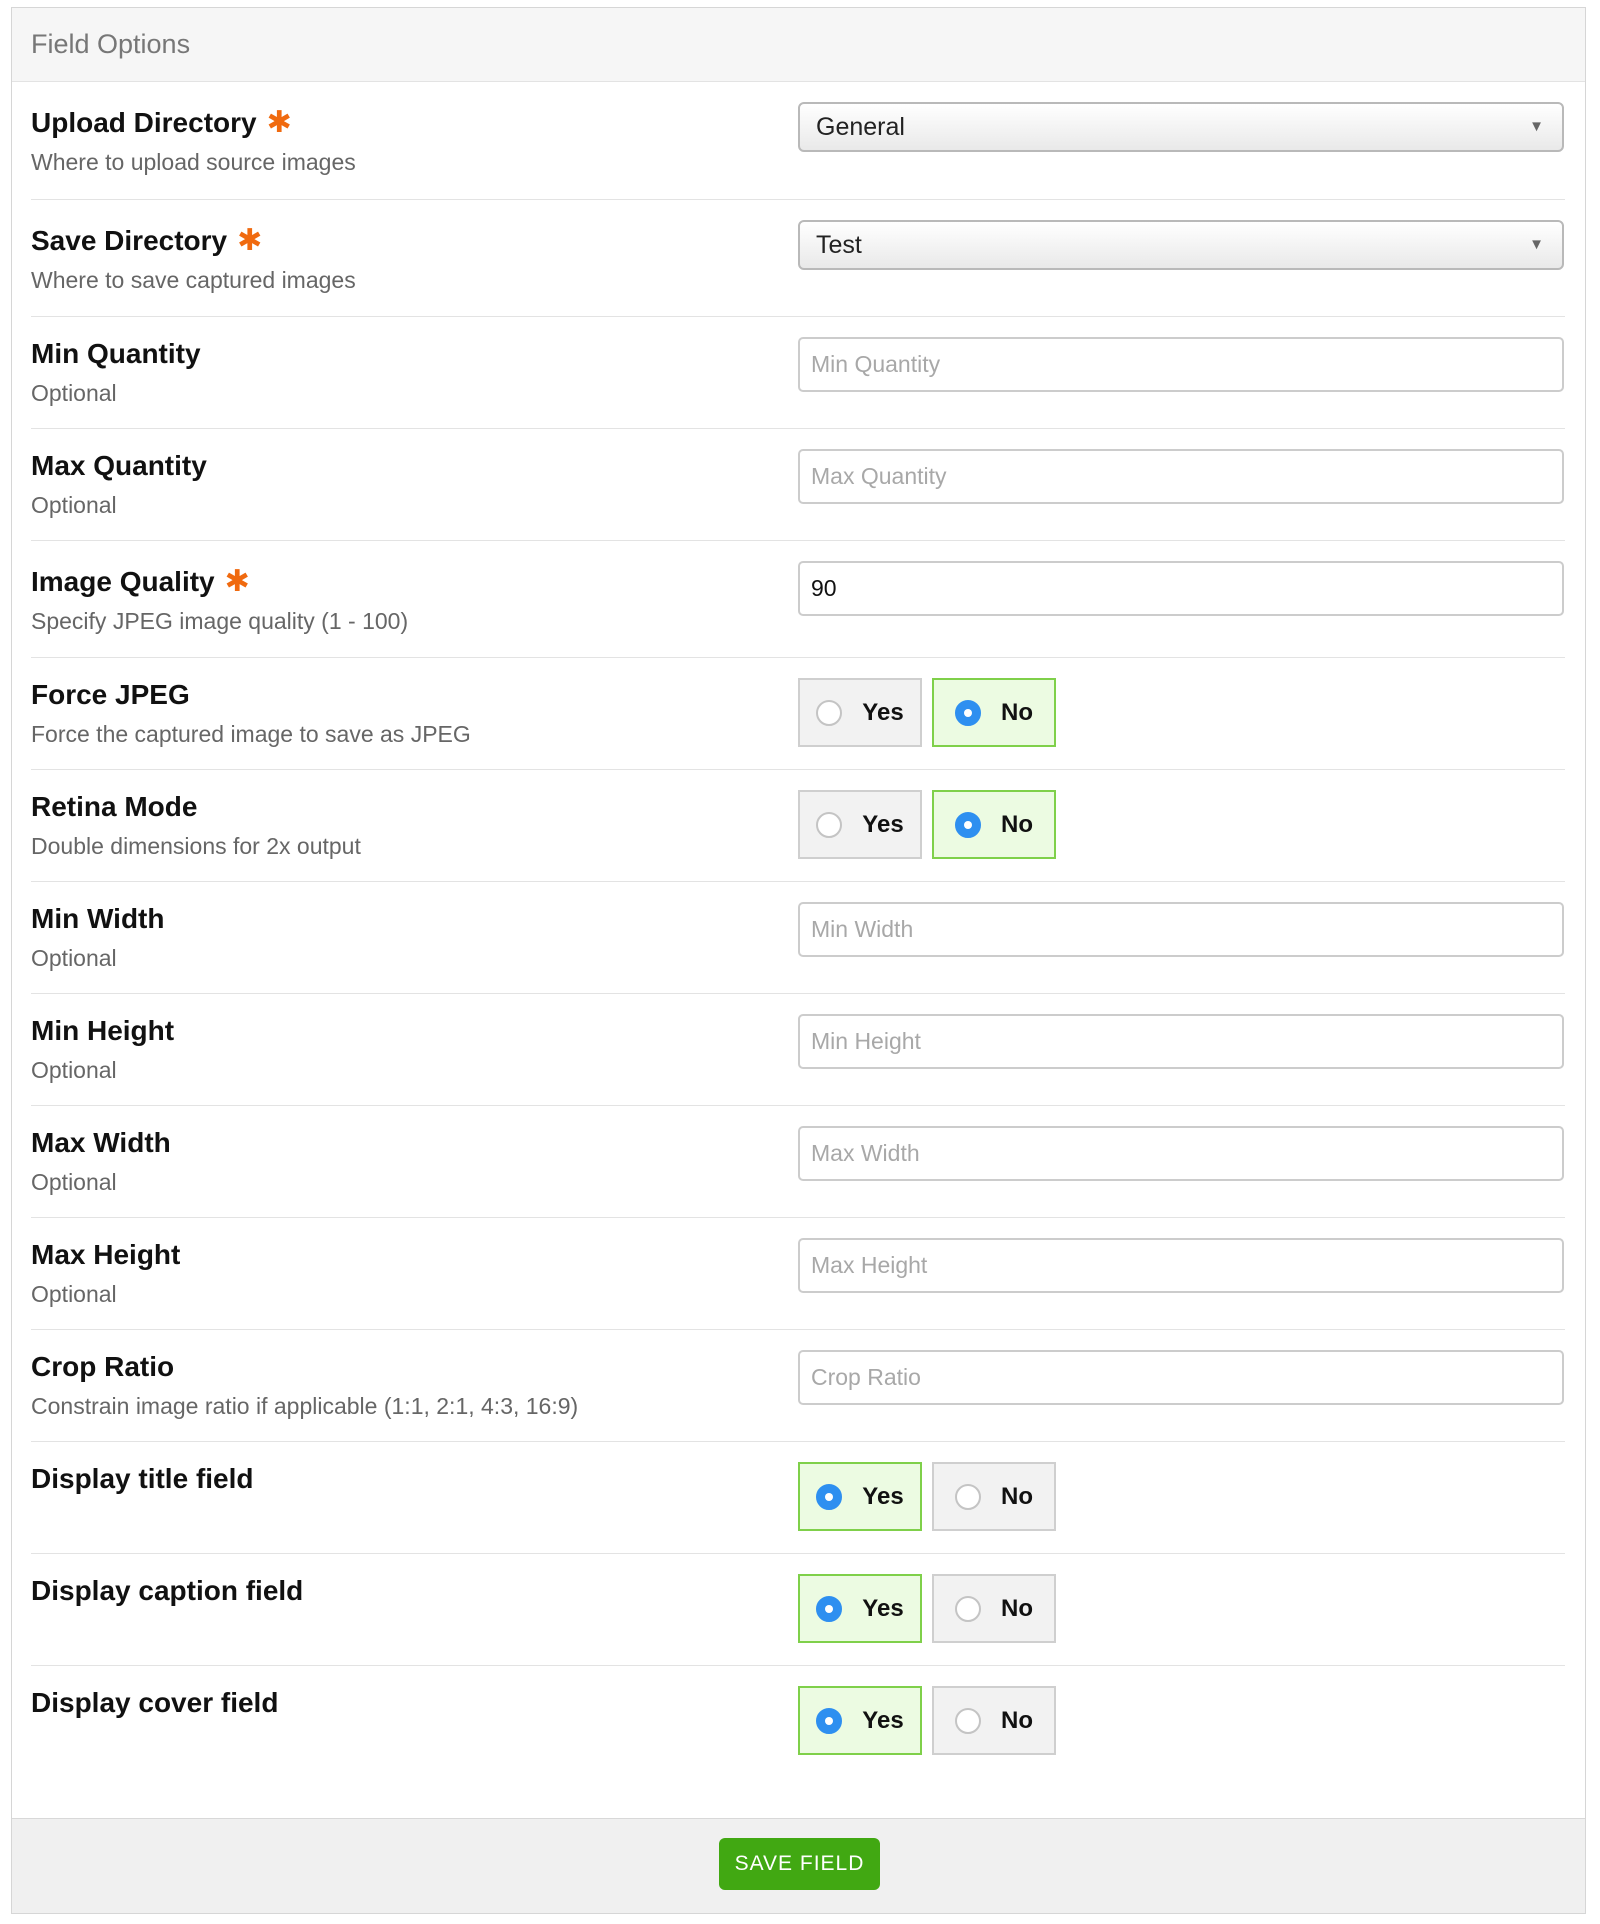 This screenshot has height=1924, width=1600. I want to click on panel-footer: SAVE FIELD, so click(798, 1865).